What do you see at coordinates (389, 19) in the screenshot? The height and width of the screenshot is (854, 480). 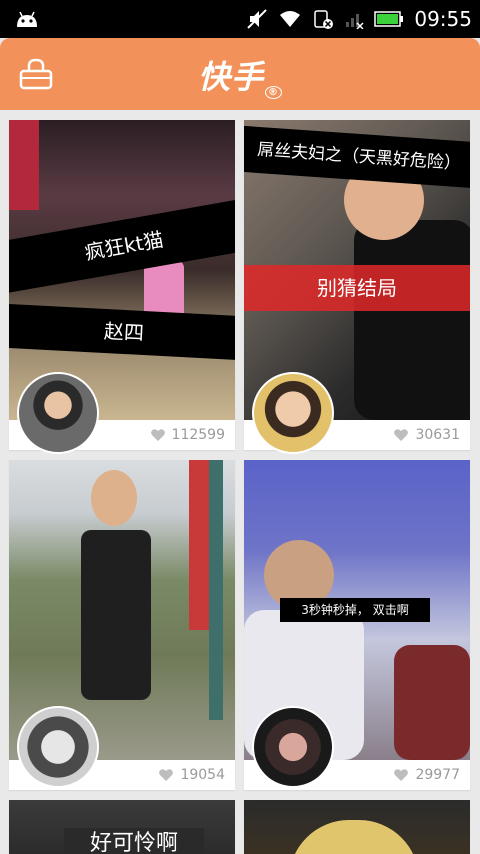 I see `battery-icon` at bounding box center [389, 19].